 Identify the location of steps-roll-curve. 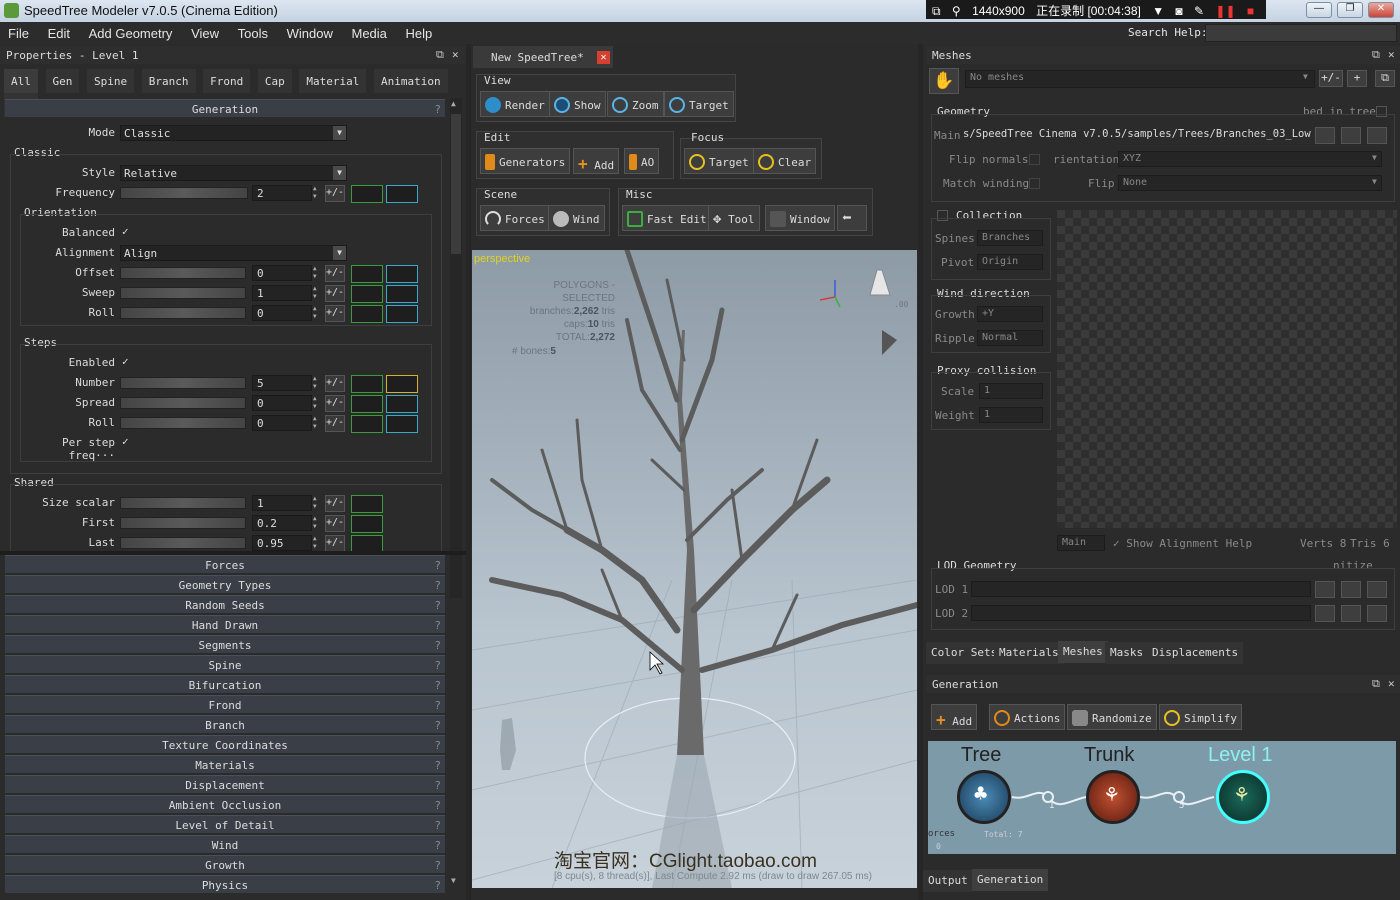
(367, 424).